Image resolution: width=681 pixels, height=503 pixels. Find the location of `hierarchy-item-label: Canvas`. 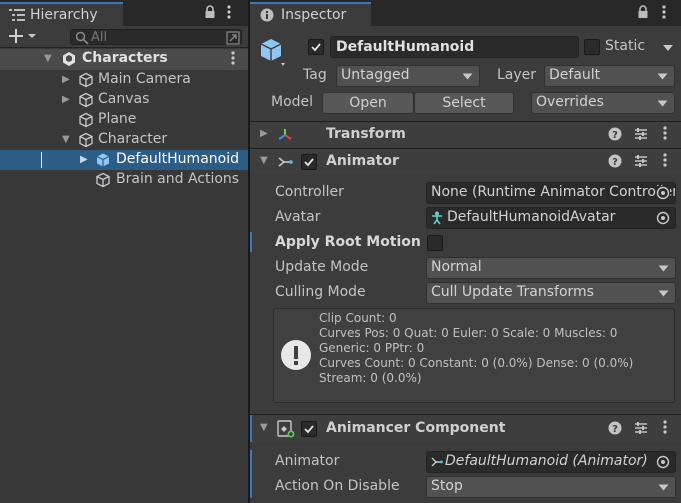

hierarchy-item-label: Canvas is located at coordinates (124, 99).